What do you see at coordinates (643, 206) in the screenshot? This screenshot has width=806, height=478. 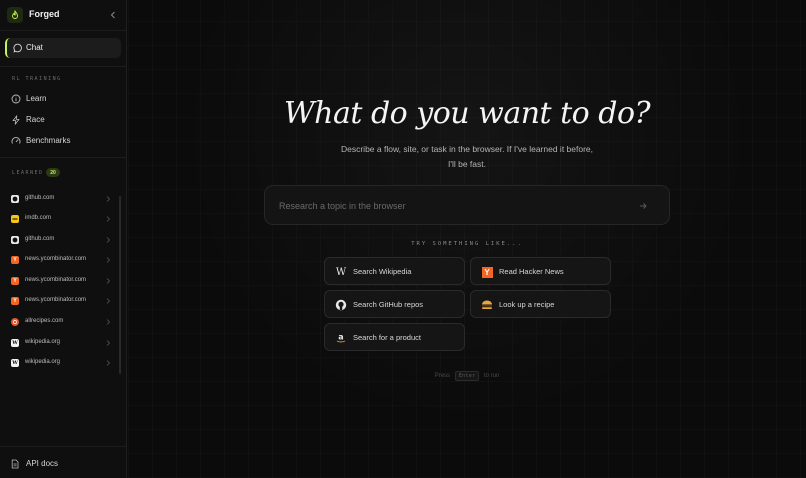 I see `send-arrow-icon` at bounding box center [643, 206].